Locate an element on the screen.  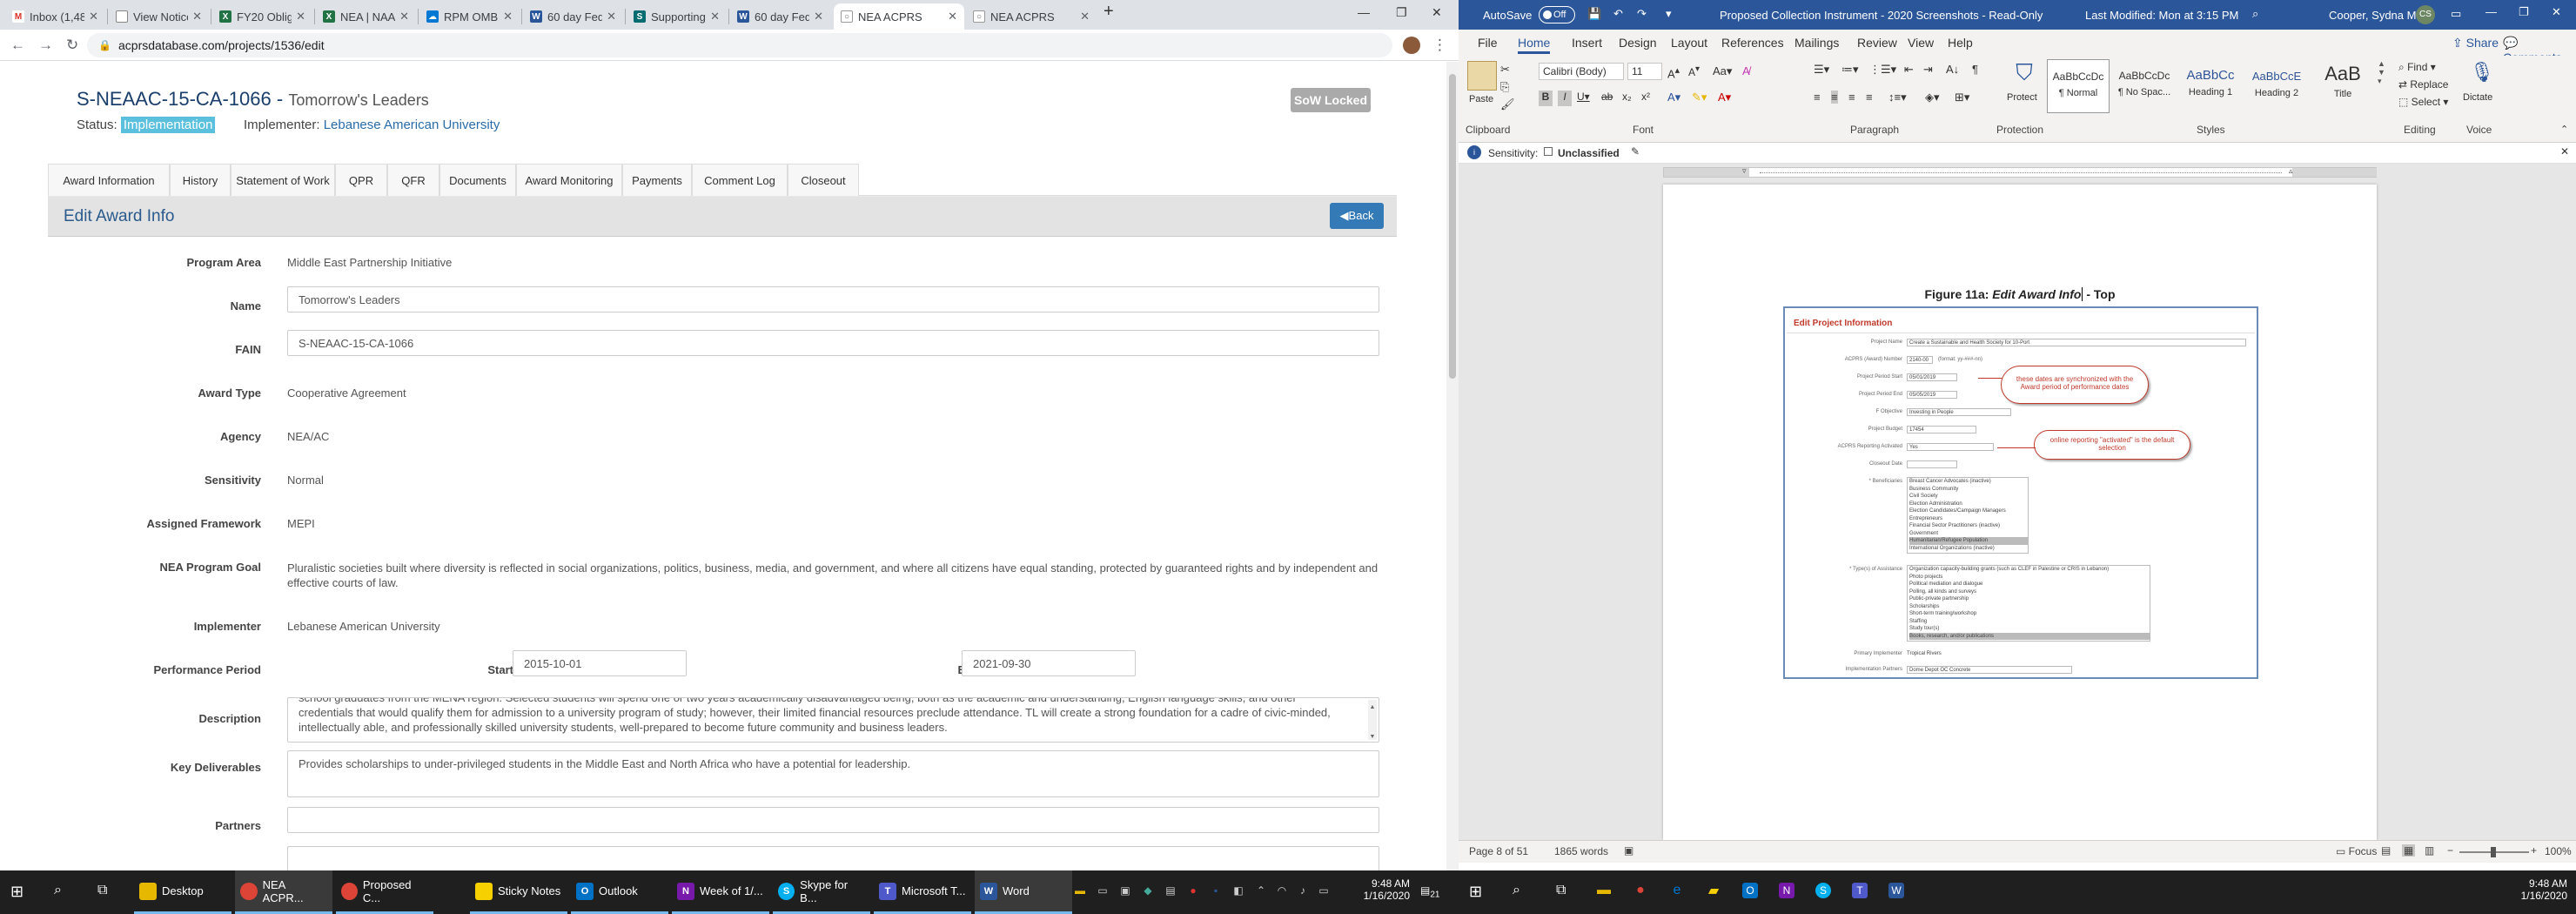
page-info: Page 8 of 51 is located at coordinates (1498, 851).